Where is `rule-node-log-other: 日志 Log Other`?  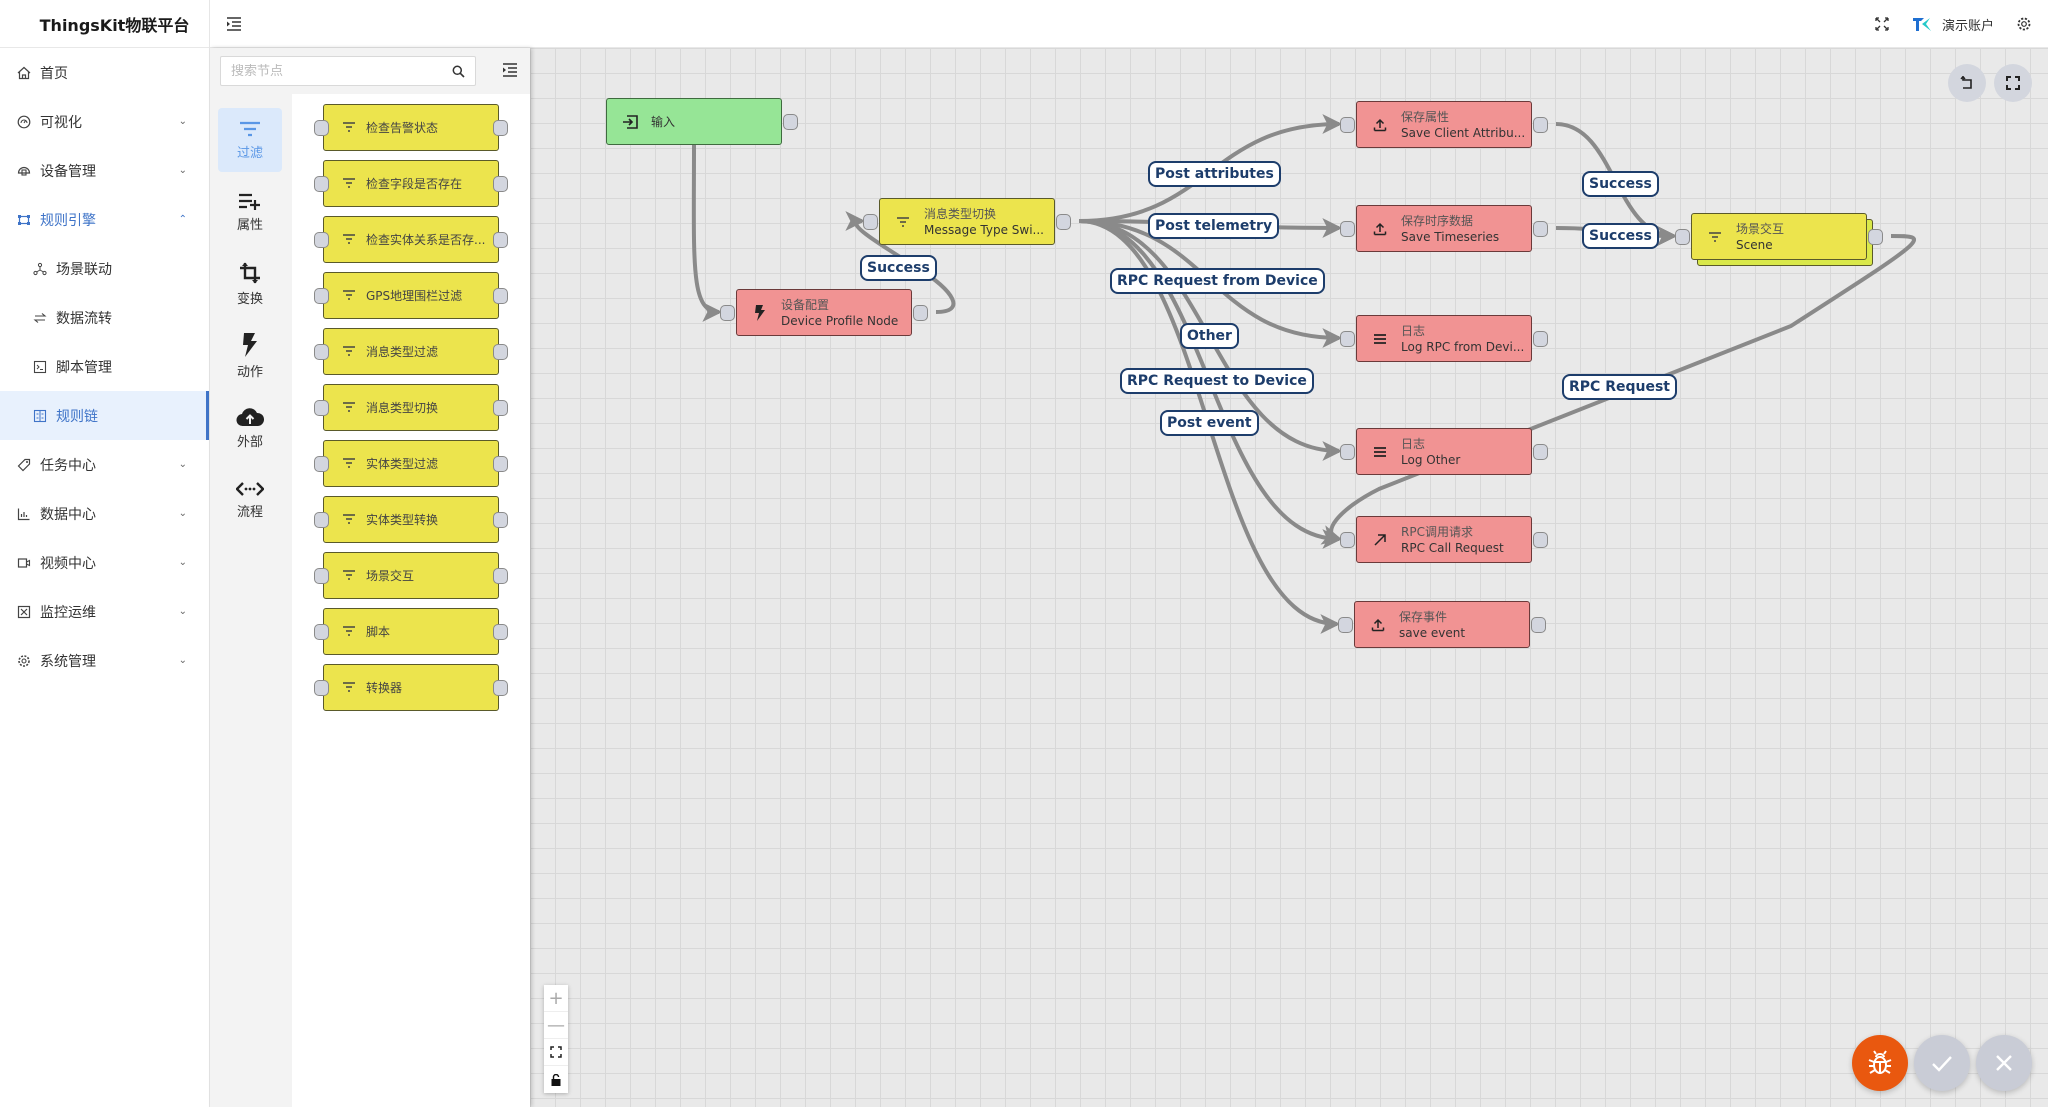 rule-node-log-other: 日志 Log Other is located at coordinates (1444, 451).